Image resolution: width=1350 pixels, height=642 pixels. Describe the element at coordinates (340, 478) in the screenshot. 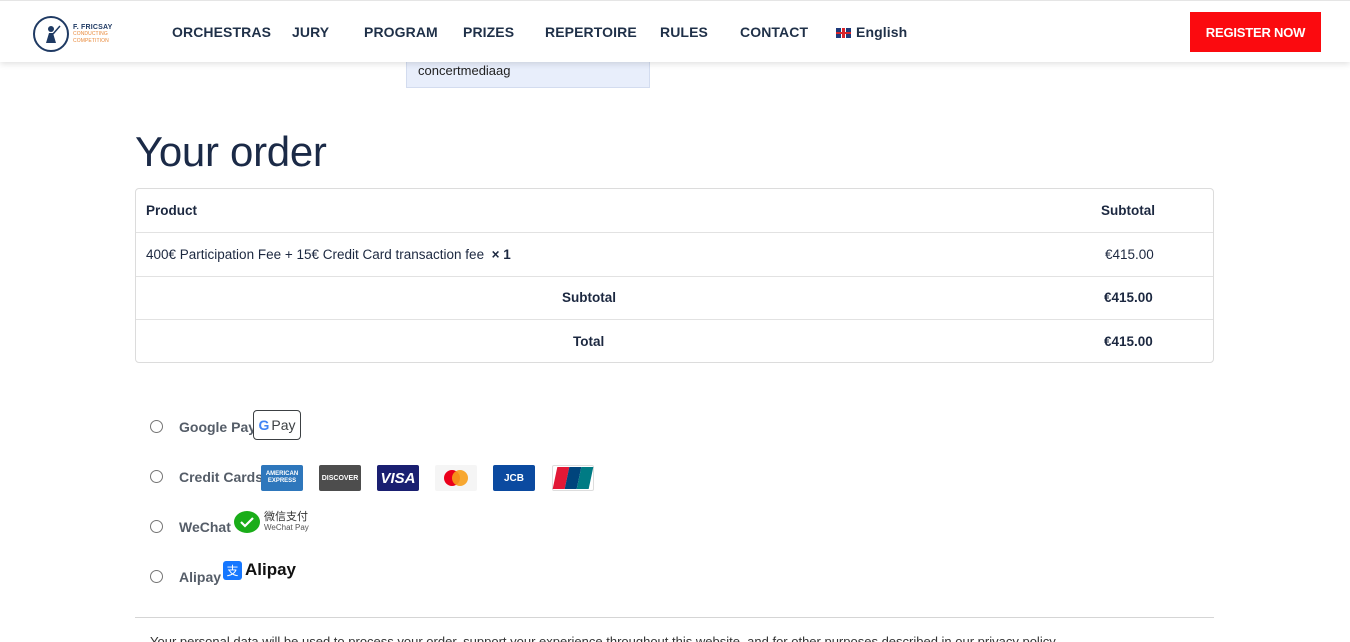

I see `discover-icon: DISCOVER` at that location.